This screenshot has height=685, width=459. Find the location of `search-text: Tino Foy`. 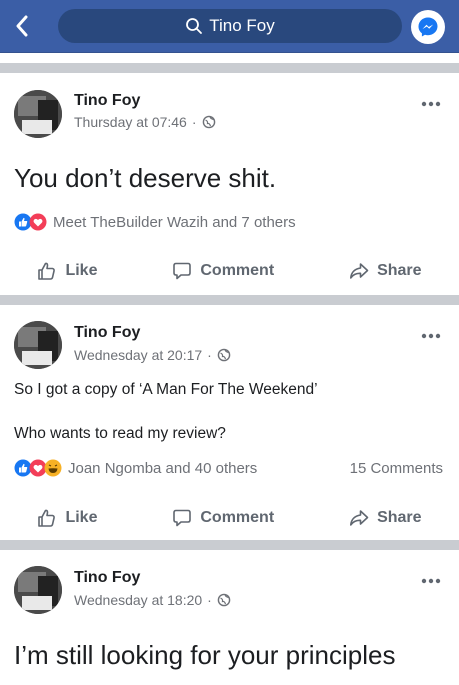

search-text: Tino Foy is located at coordinates (242, 25).